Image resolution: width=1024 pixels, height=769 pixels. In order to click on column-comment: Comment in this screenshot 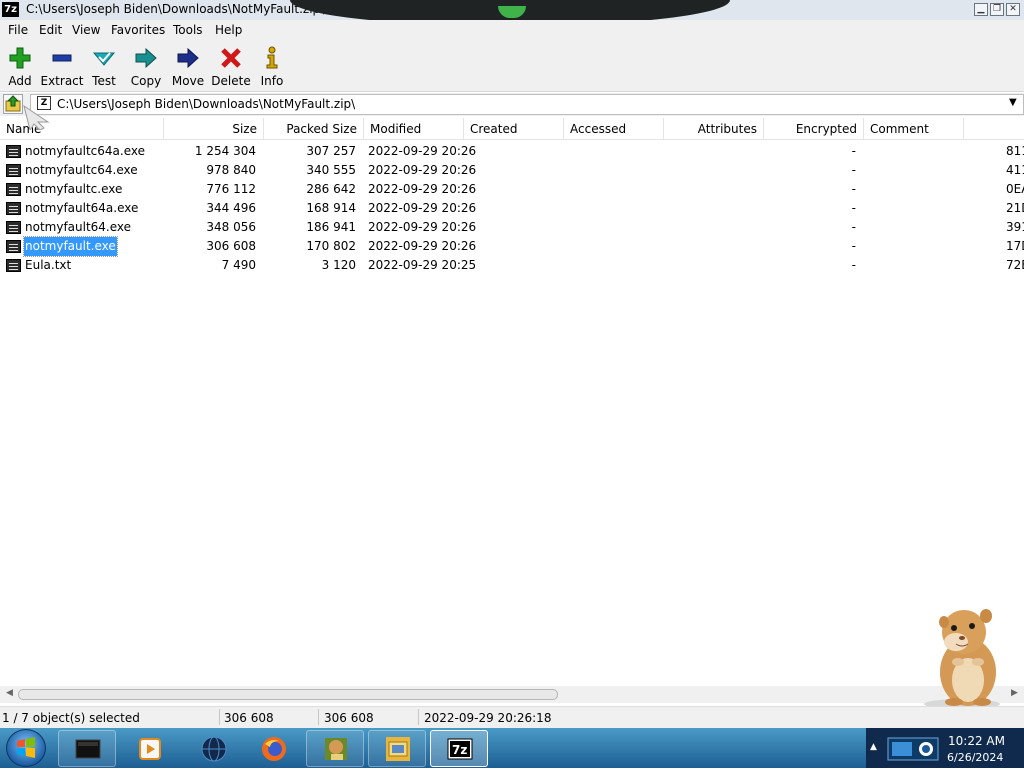, I will do `click(914, 129)`.